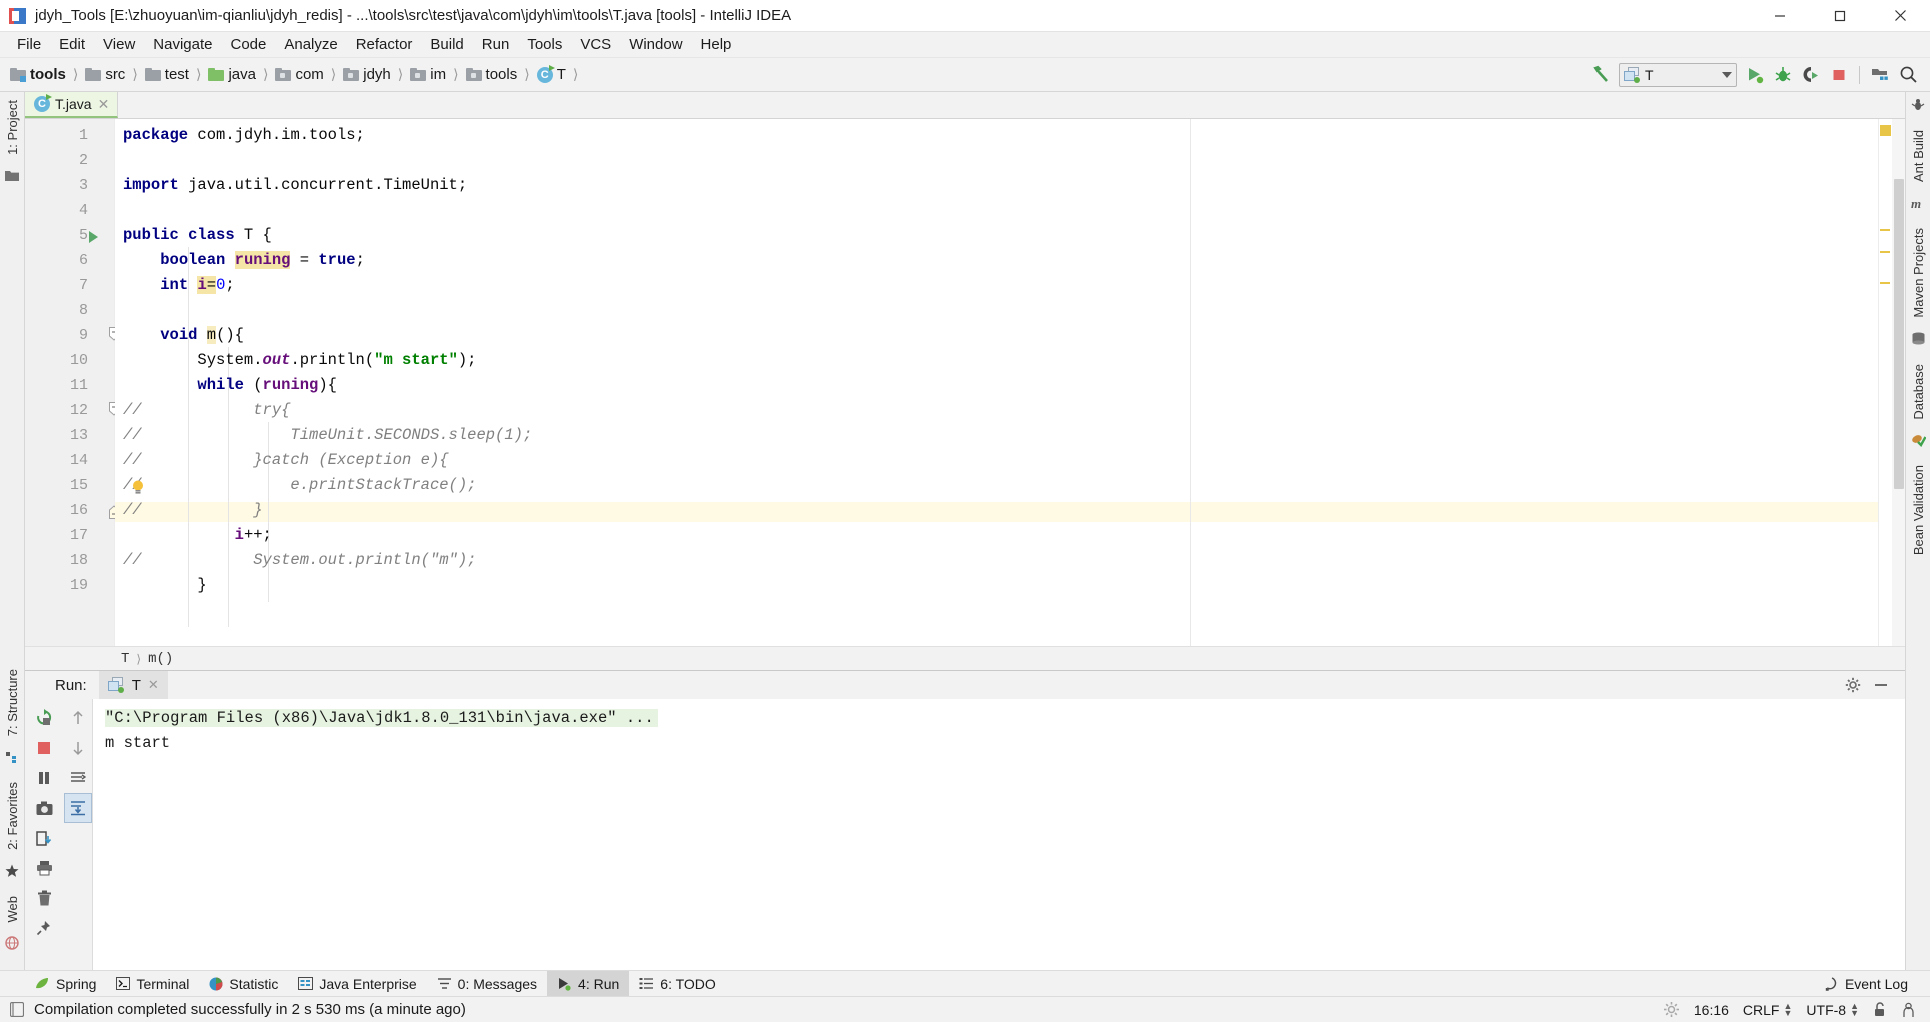 The image size is (1930, 1022). I want to click on event-log-button: Event Log, so click(1866, 984).